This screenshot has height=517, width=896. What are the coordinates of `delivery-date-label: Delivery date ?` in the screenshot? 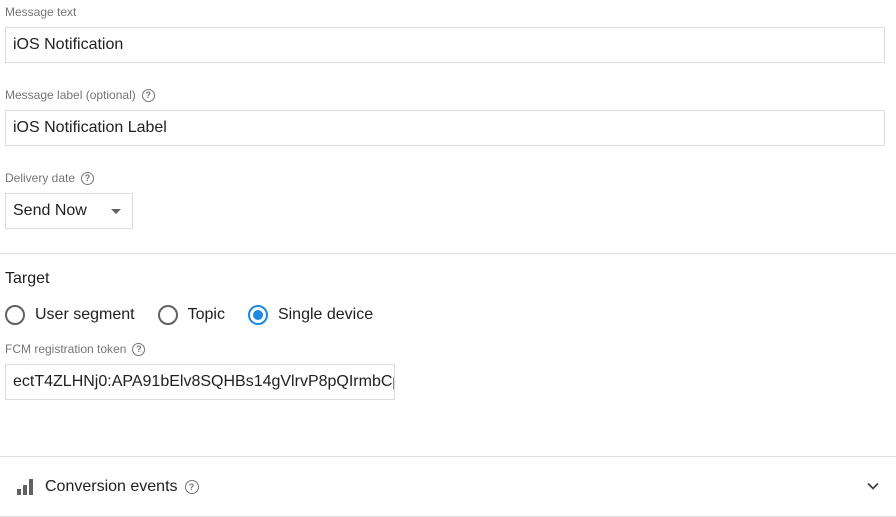 It's located at (50, 178).